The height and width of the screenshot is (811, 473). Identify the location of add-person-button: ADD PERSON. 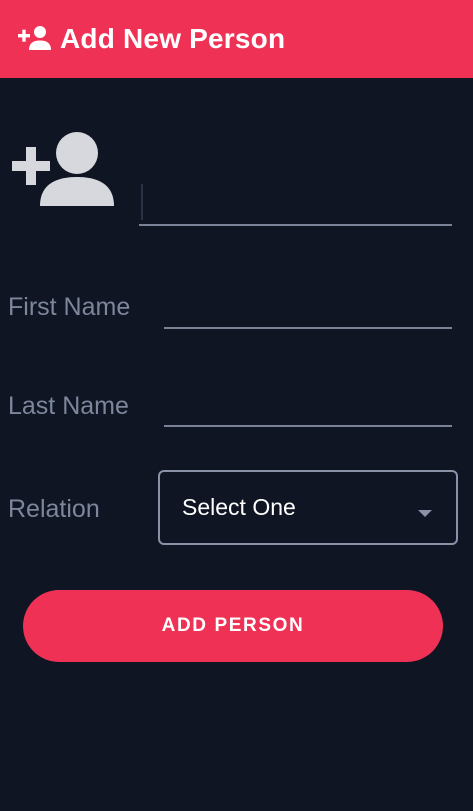
(233, 626).